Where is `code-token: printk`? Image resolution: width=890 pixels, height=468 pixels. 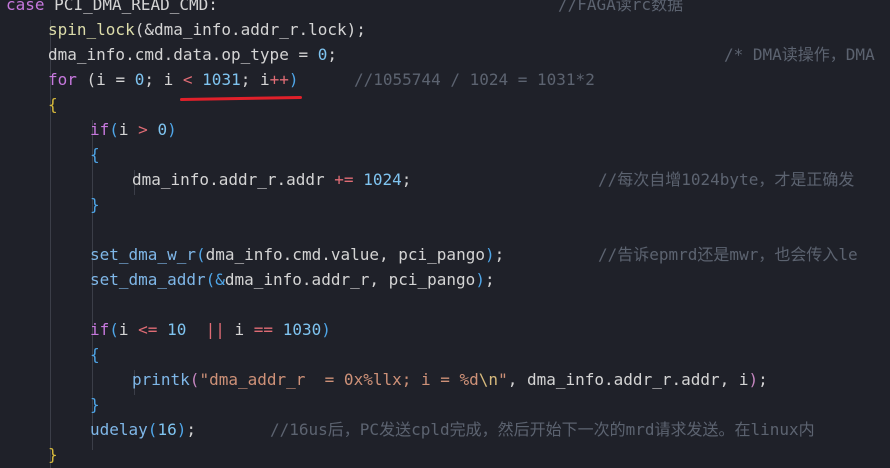
code-token: printk is located at coordinates (161, 379).